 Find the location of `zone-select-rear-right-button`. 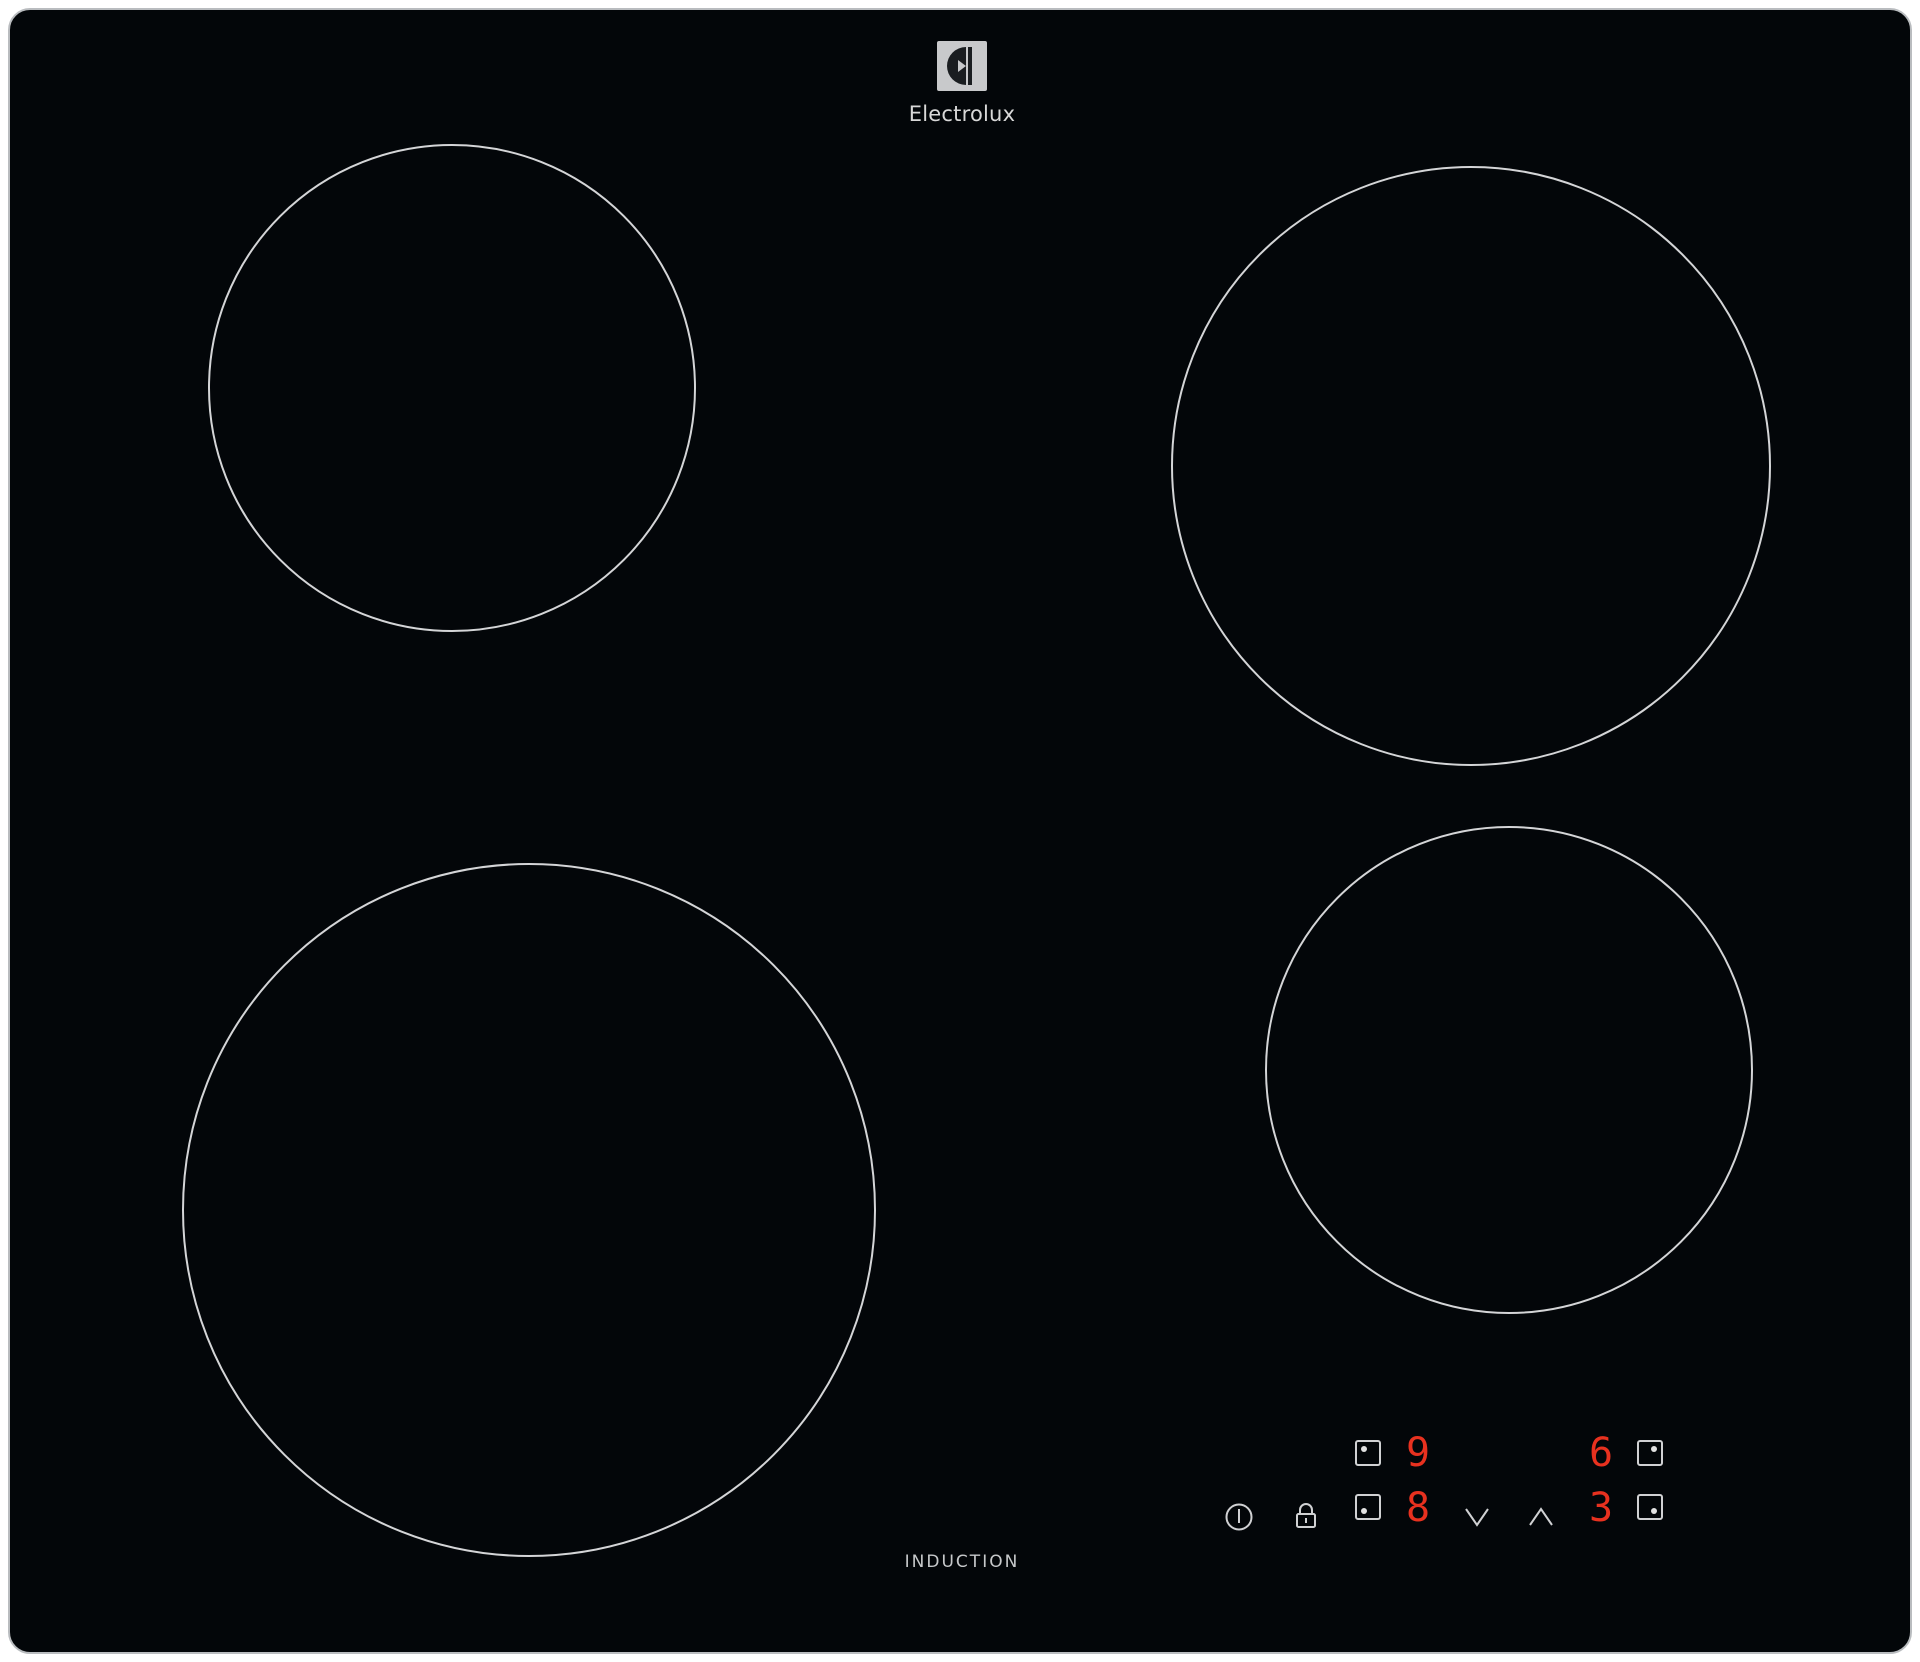

zone-select-rear-right-button is located at coordinates (1650, 1453).